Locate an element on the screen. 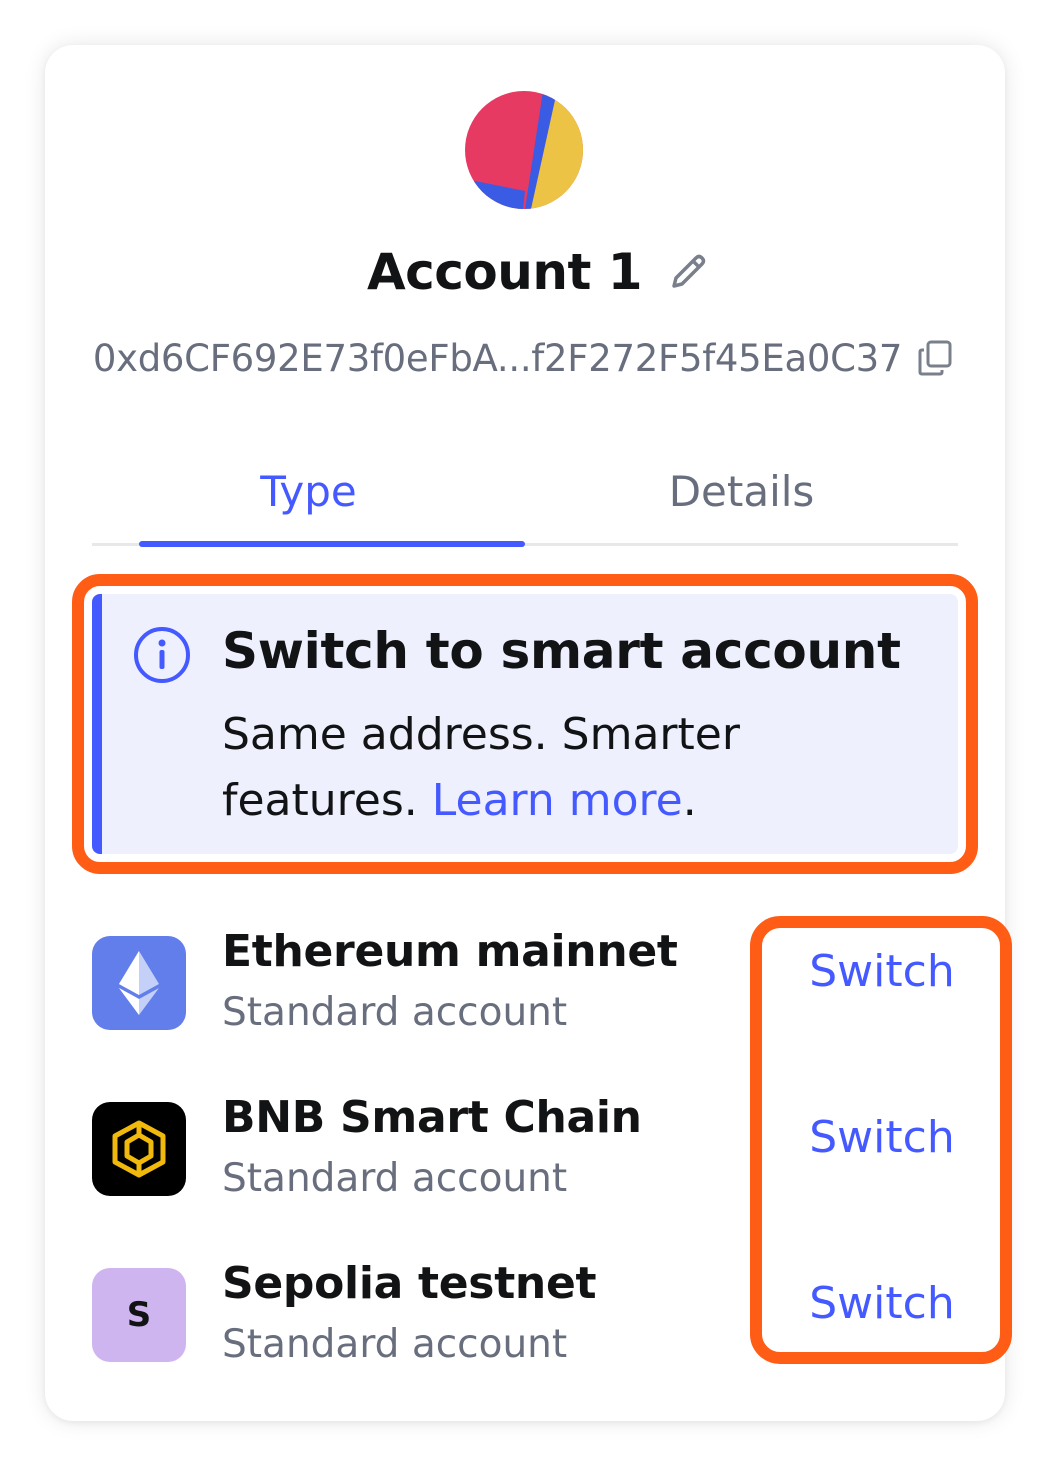 This screenshot has width=1049, height=1466. account-name-row: Account 1 is located at coordinates (524, 272).